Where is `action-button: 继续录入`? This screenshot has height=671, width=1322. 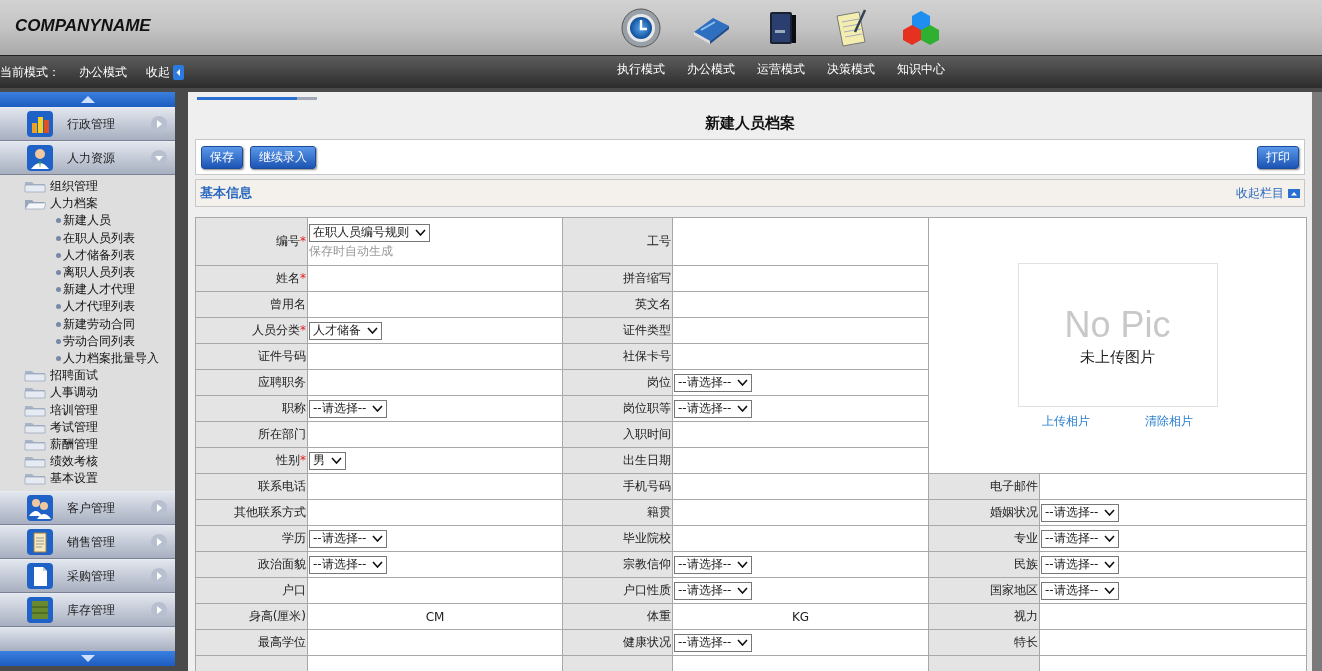
action-button: 继续录入 is located at coordinates (283, 157).